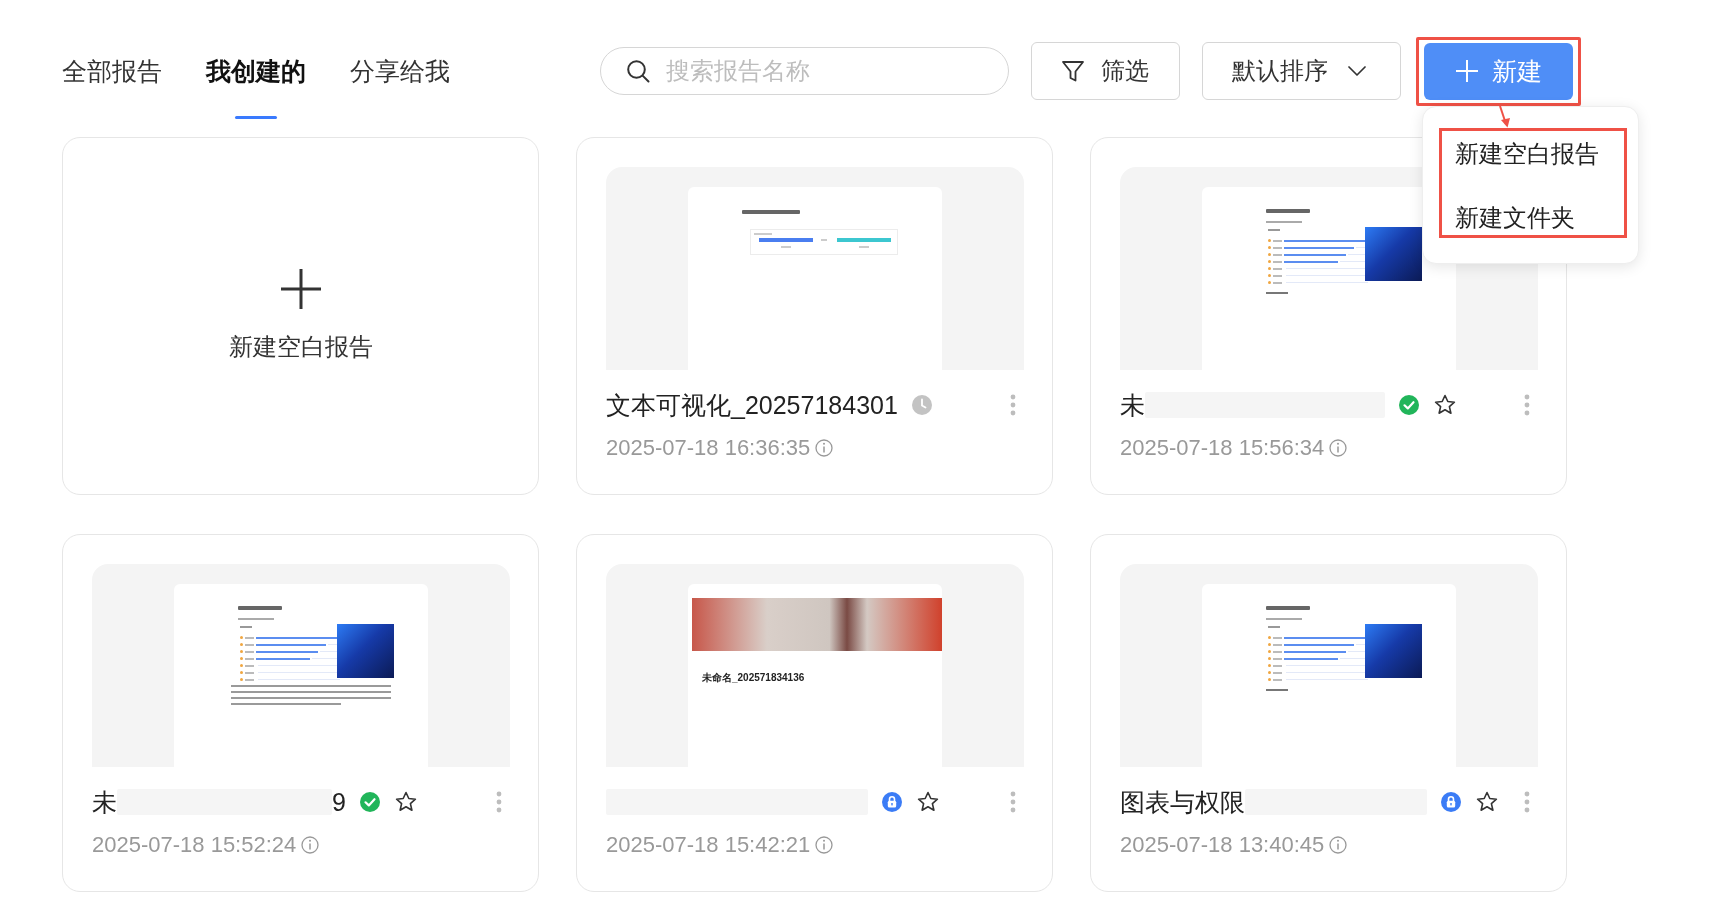  I want to click on report-card: 文本可视化_20257184301 2025-07-18 16:36:35, so click(814, 316).